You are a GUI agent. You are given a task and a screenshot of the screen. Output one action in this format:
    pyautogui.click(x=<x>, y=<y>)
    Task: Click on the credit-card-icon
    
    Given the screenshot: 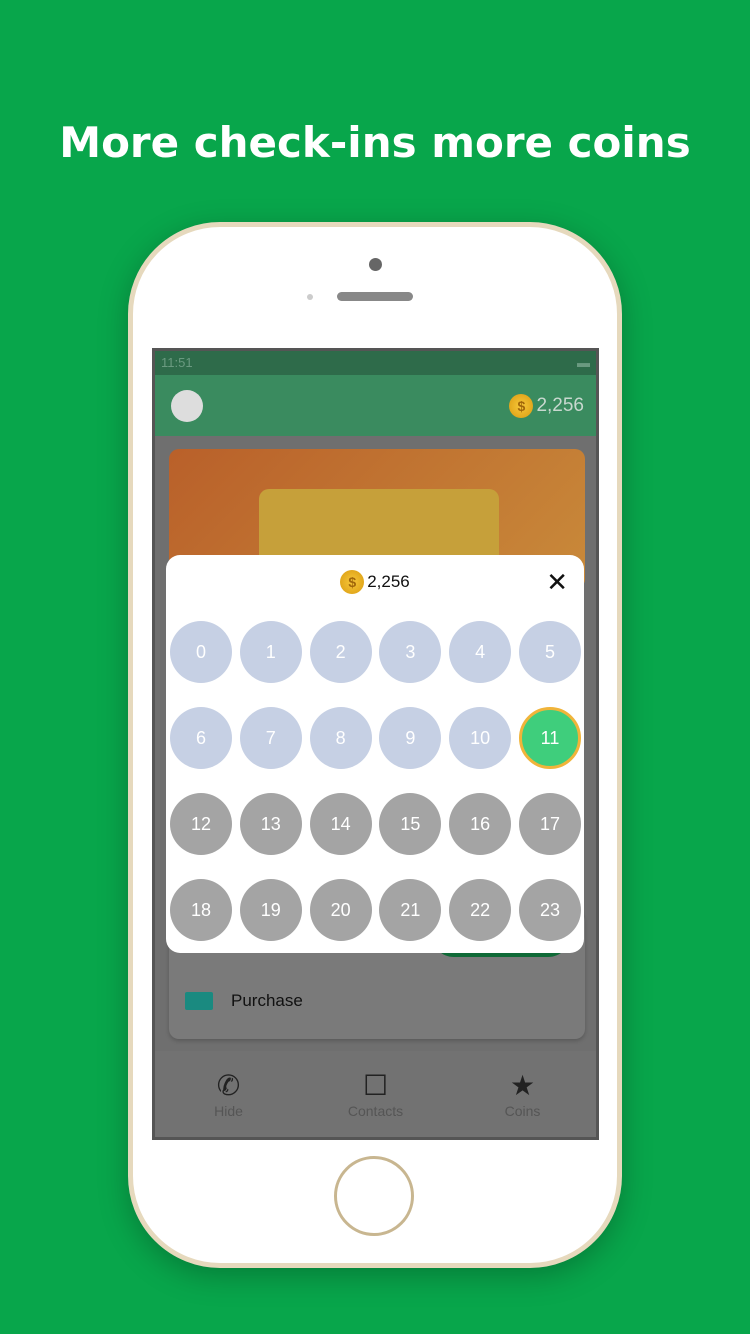 What is the action you would take?
    pyautogui.click(x=199, y=1001)
    